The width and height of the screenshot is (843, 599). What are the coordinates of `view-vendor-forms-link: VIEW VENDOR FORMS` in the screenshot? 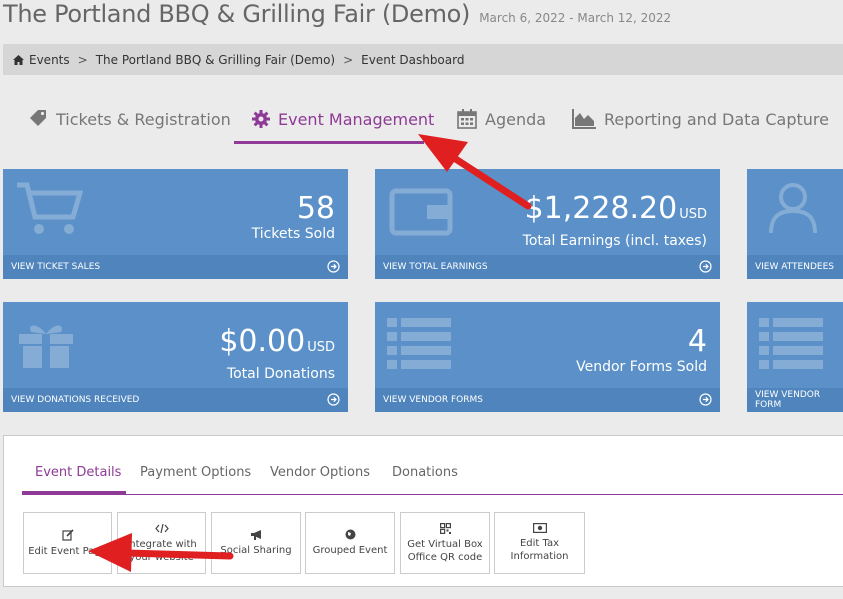 It's located at (547, 400).